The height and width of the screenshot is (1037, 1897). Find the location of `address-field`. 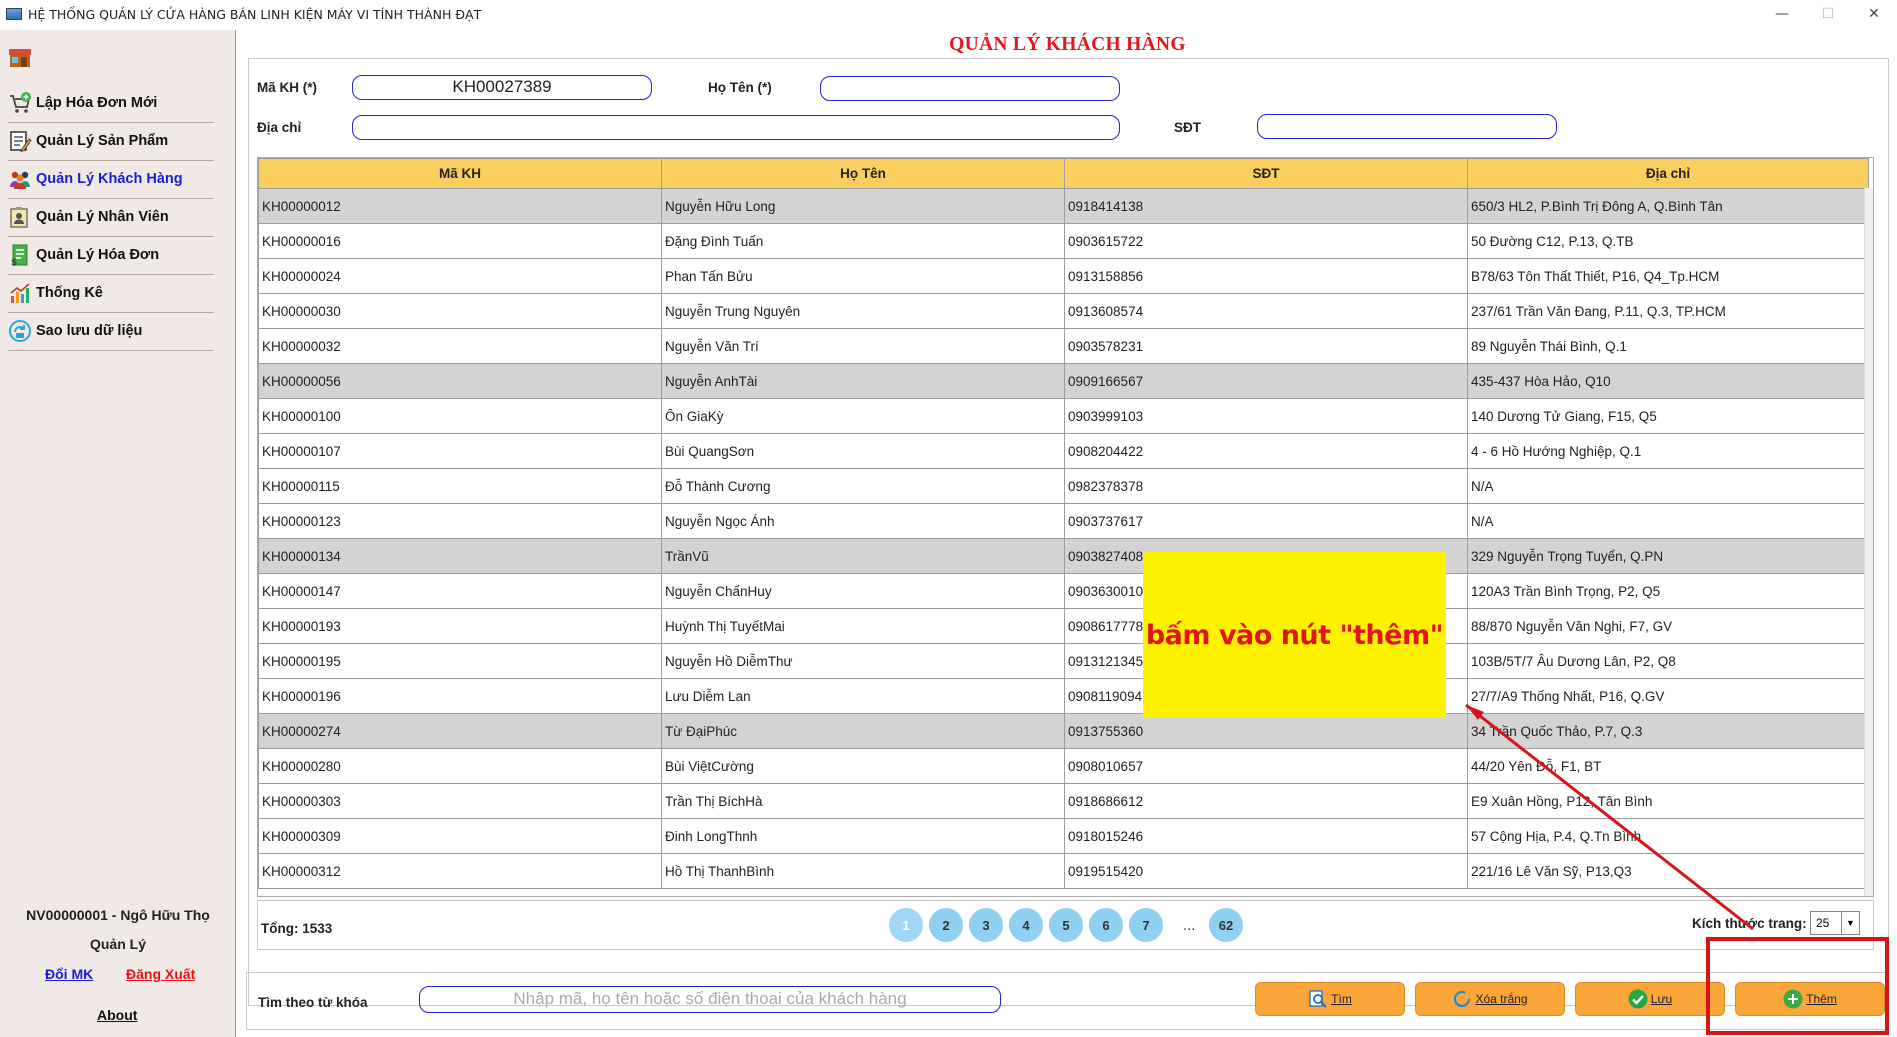

address-field is located at coordinates (736, 127).